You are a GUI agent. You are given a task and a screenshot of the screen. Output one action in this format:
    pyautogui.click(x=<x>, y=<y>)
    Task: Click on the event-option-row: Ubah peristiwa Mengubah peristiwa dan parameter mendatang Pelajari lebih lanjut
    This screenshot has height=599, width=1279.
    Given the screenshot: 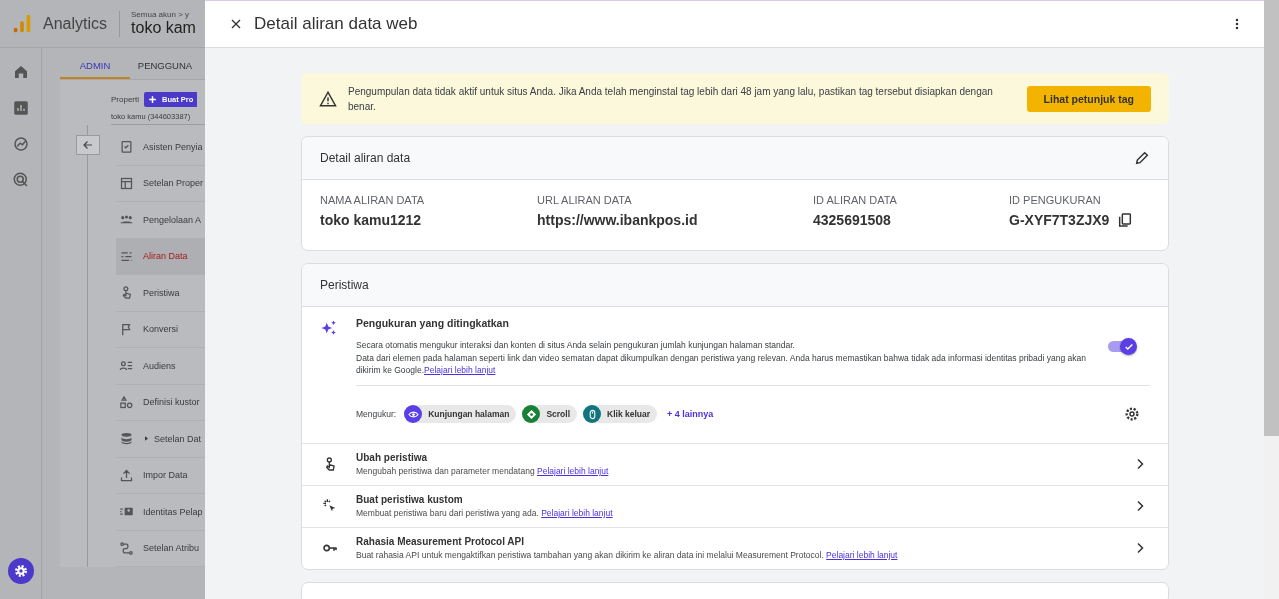 What is the action you would take?
    pyautogui.click(x=735, y=463)
    